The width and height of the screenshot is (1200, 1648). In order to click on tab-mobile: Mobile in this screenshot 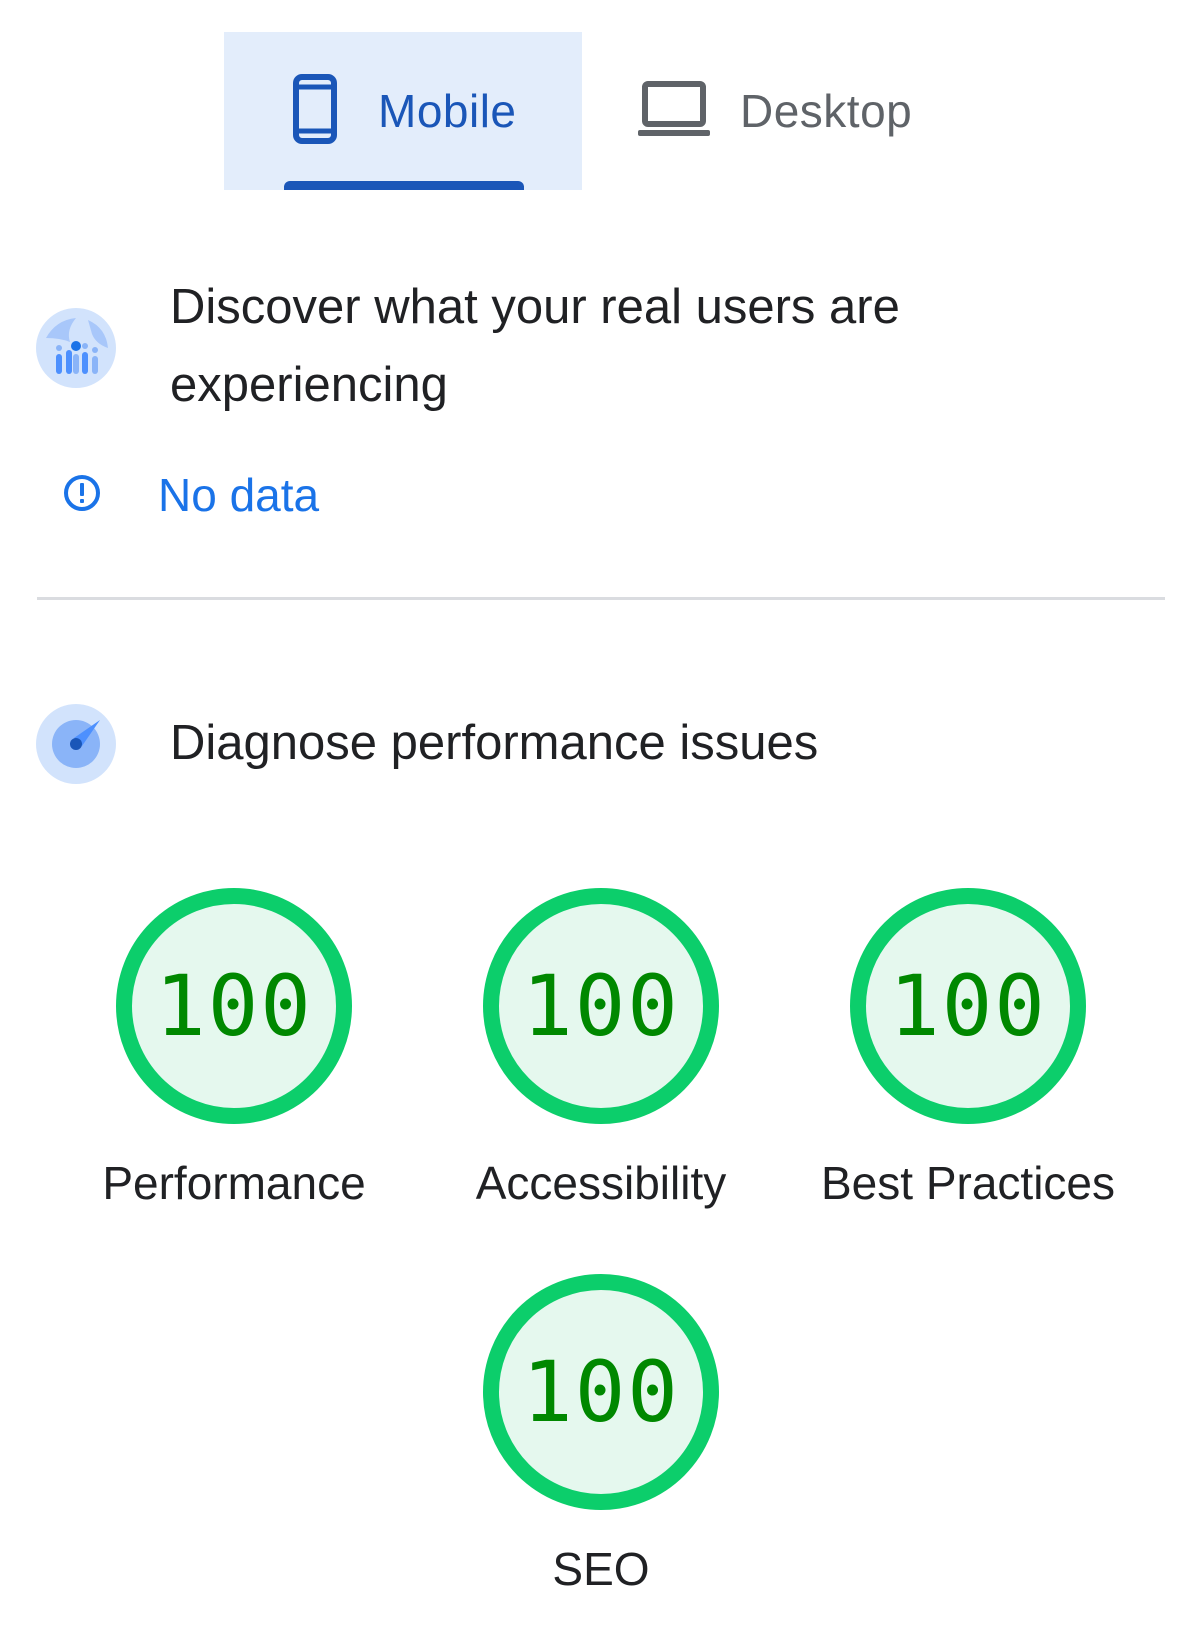, I will do `click(403, 111)`.